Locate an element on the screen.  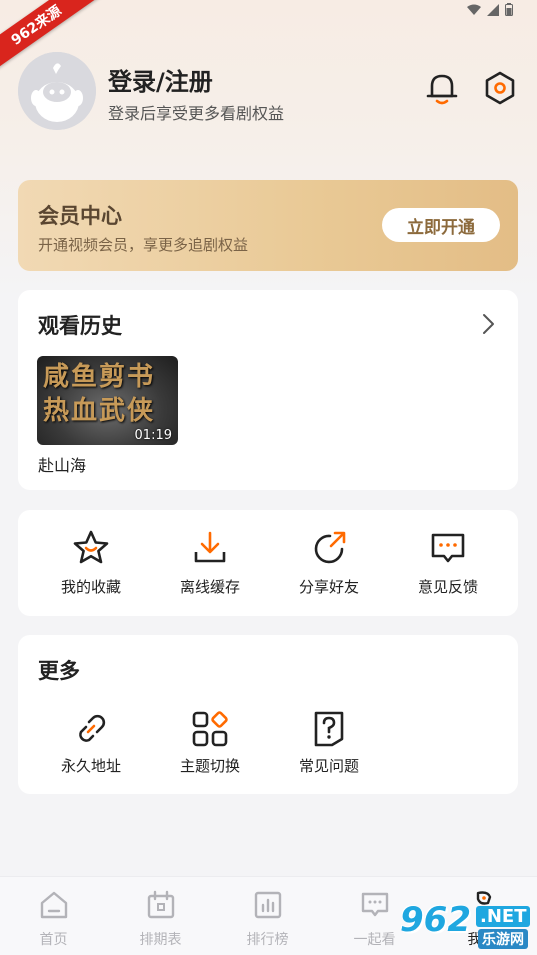
feedback-icon is located at coordinates (448, 548).